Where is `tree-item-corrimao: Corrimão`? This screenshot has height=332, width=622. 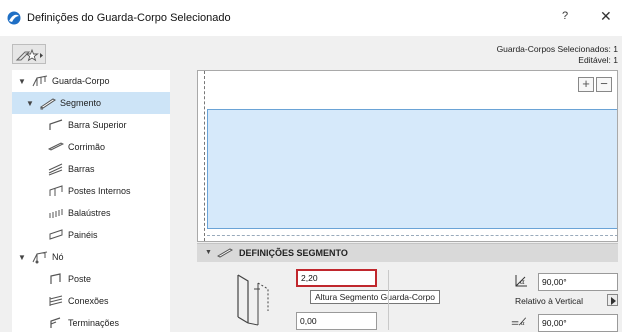
tree-item-corrimao: Corrimão is located at coordinates (91, 147).